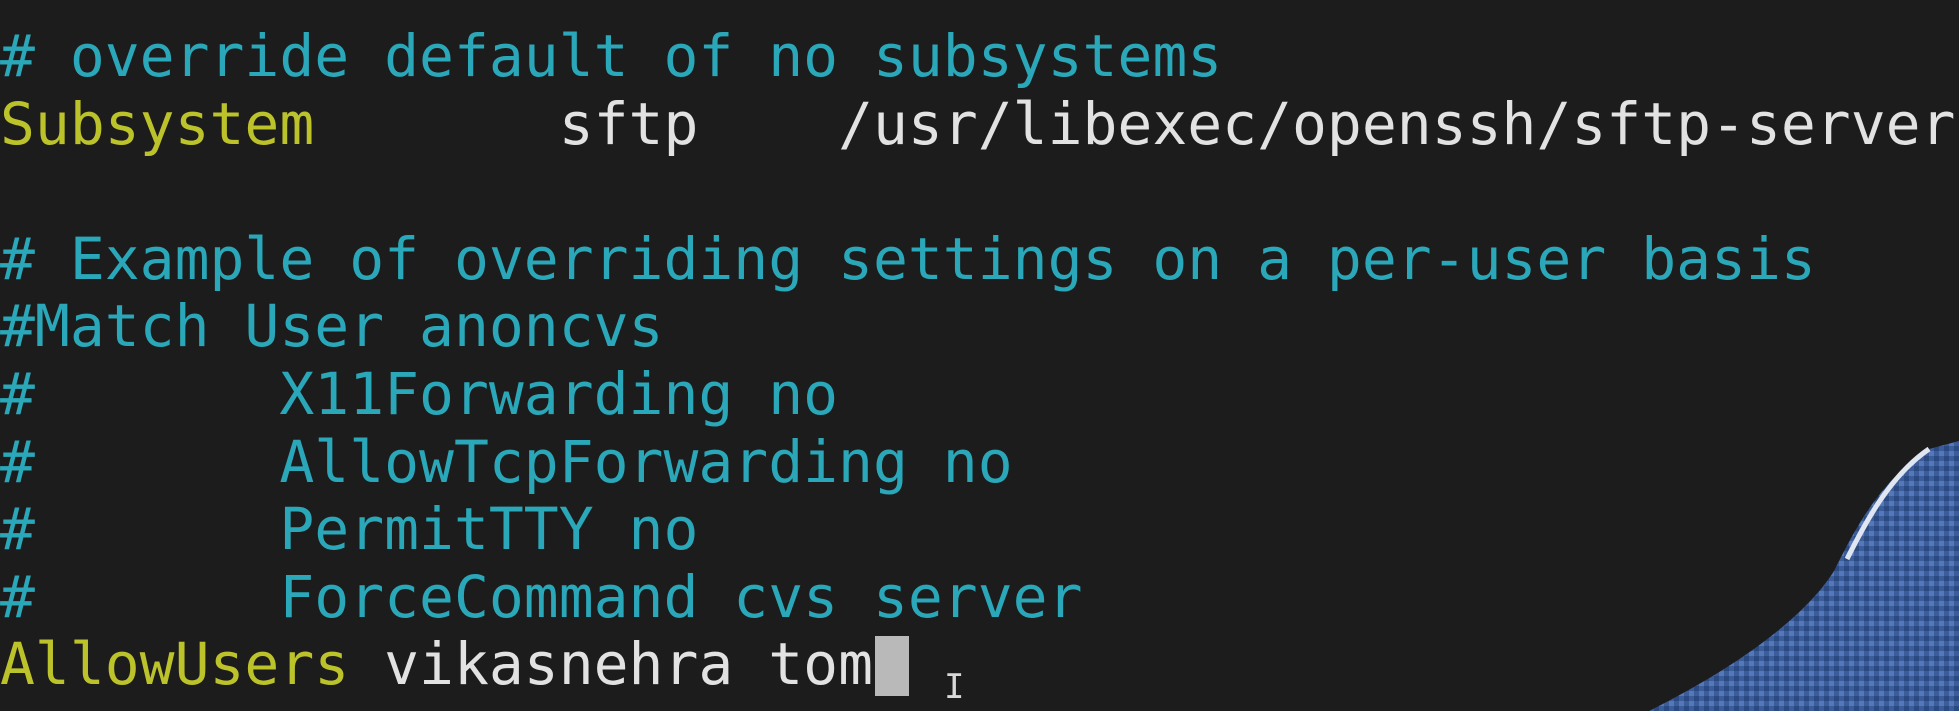 The width and height of the screenshot is (1959, 711). What do you see at coordinates (1135, 123) in the screenshot?
I see `value-text: sftp /usr/libexec/openssh/sftp-server` at bounding box center [1135, 123].